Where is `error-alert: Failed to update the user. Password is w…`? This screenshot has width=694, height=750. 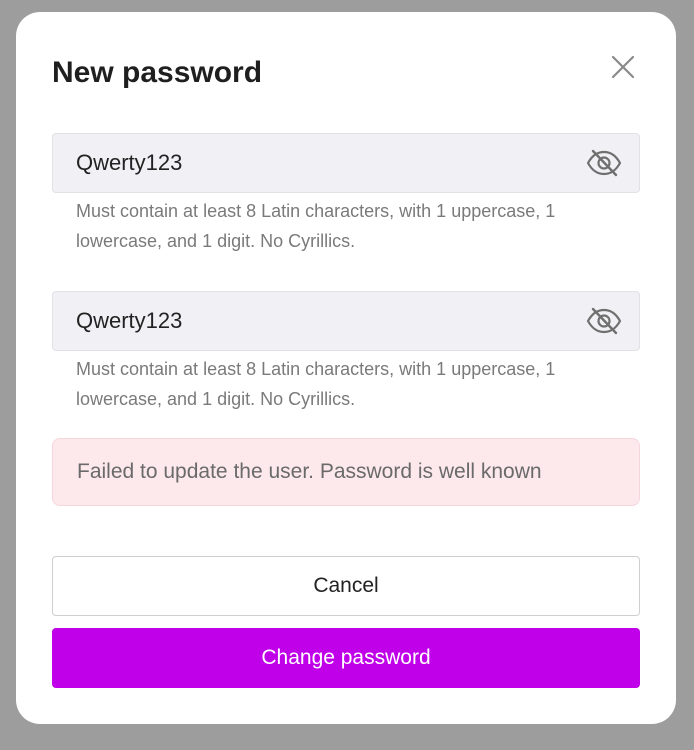 error-alert: Failed to update the user. Password is w… is located at coordinates (346, 472).